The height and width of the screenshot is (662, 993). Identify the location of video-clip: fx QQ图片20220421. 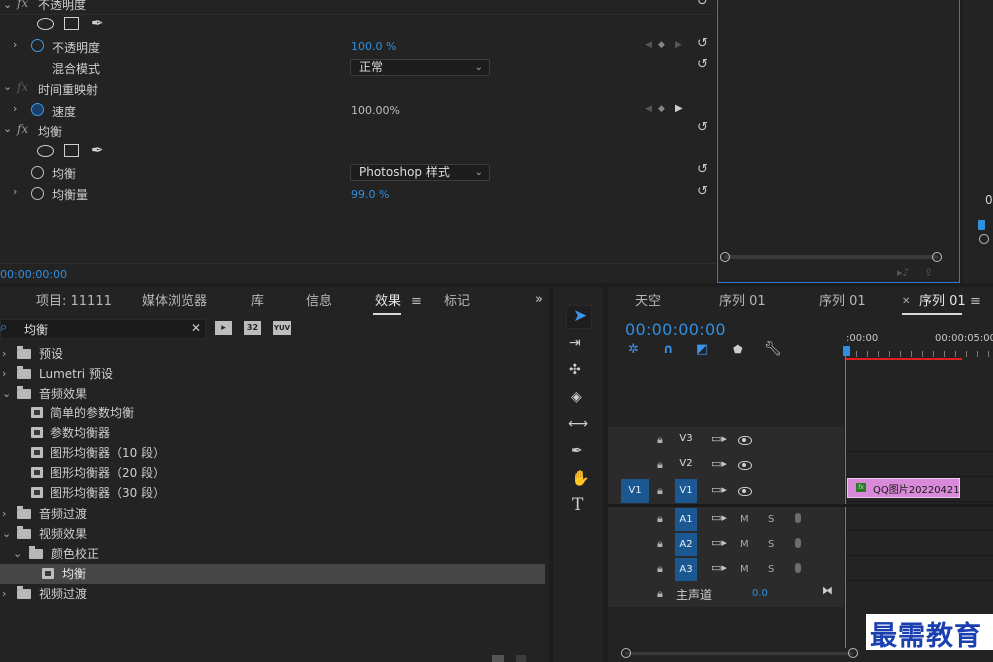
(903, 488).